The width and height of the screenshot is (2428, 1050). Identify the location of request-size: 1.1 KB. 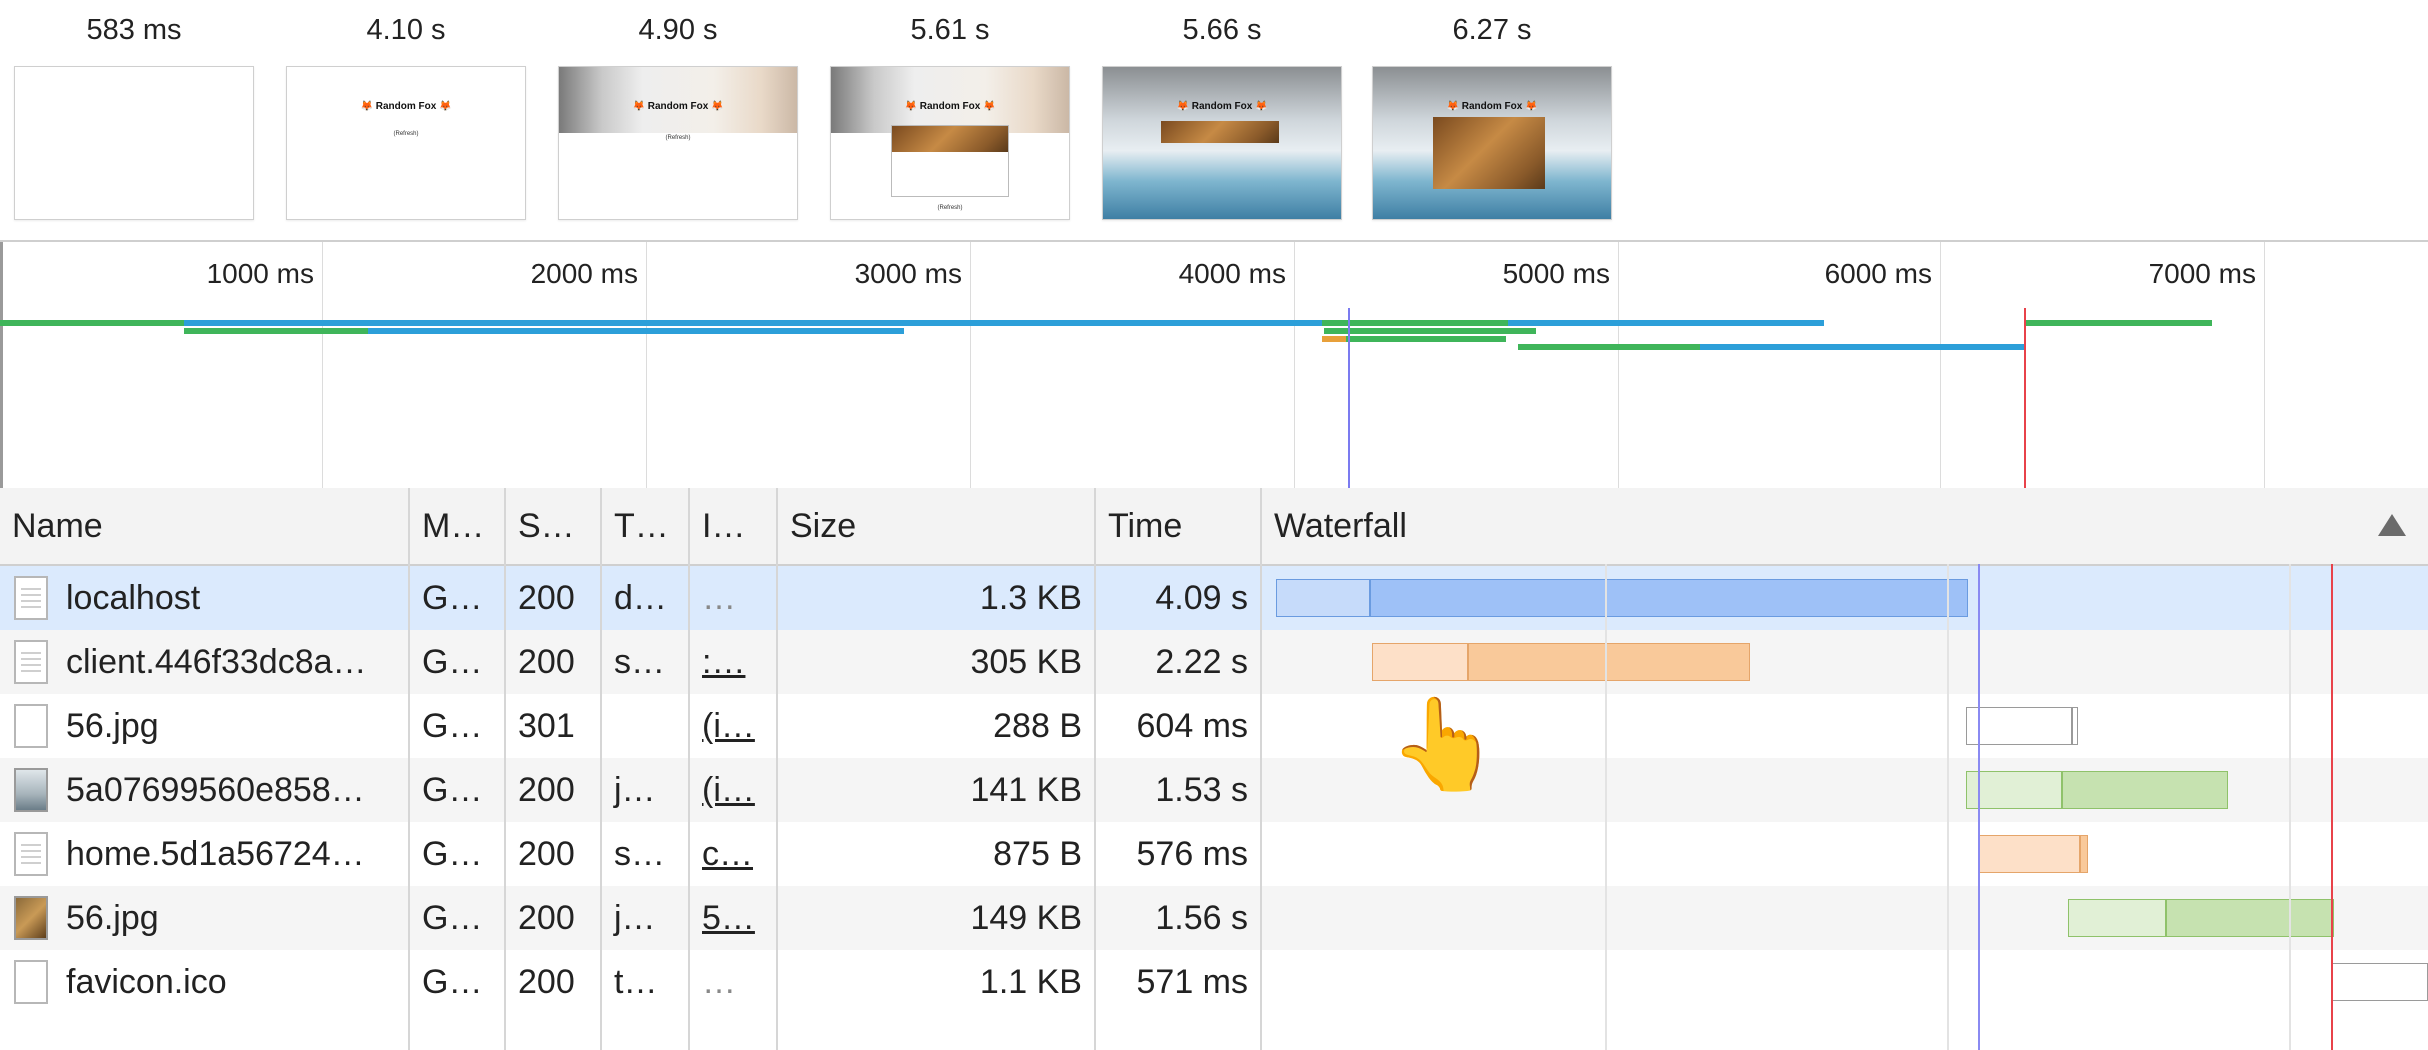
(1030, 982).